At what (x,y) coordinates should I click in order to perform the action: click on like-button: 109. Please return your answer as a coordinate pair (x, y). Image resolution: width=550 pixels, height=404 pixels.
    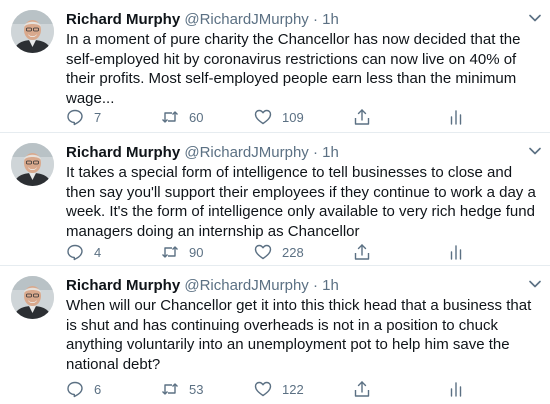
    Looking at the image, I should click on (279, 117).